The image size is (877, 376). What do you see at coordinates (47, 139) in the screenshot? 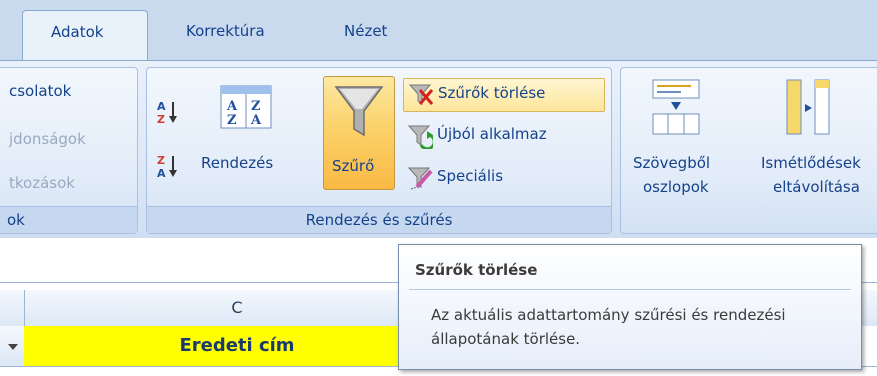
I see `properties-item: jdonságok` at bounding box center [47, 139].